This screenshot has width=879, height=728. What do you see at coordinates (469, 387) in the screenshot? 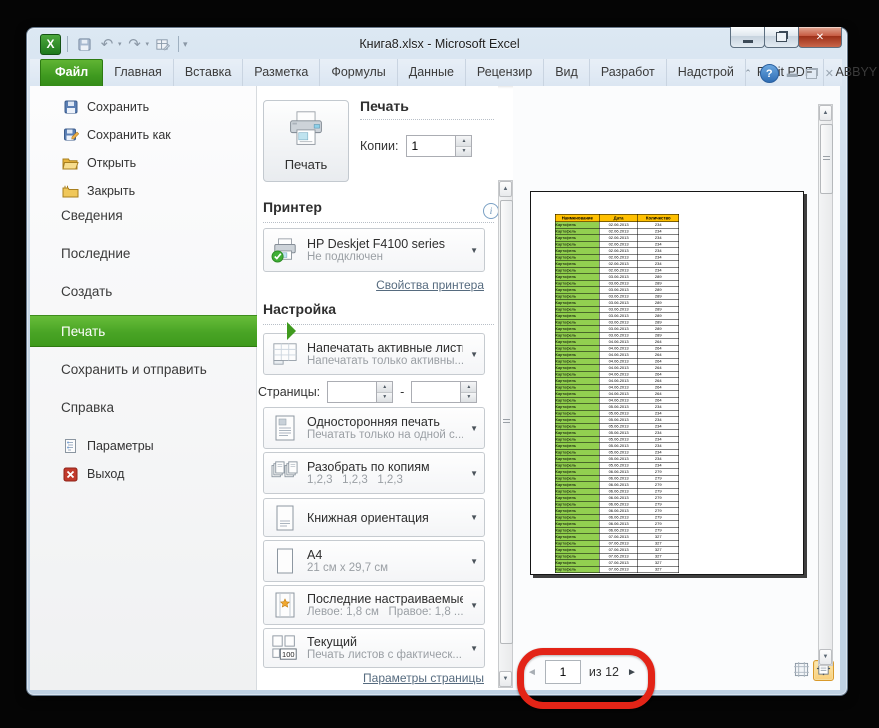
I see `pages-to-up-icon: ▲` at bounding box center [469, 387].